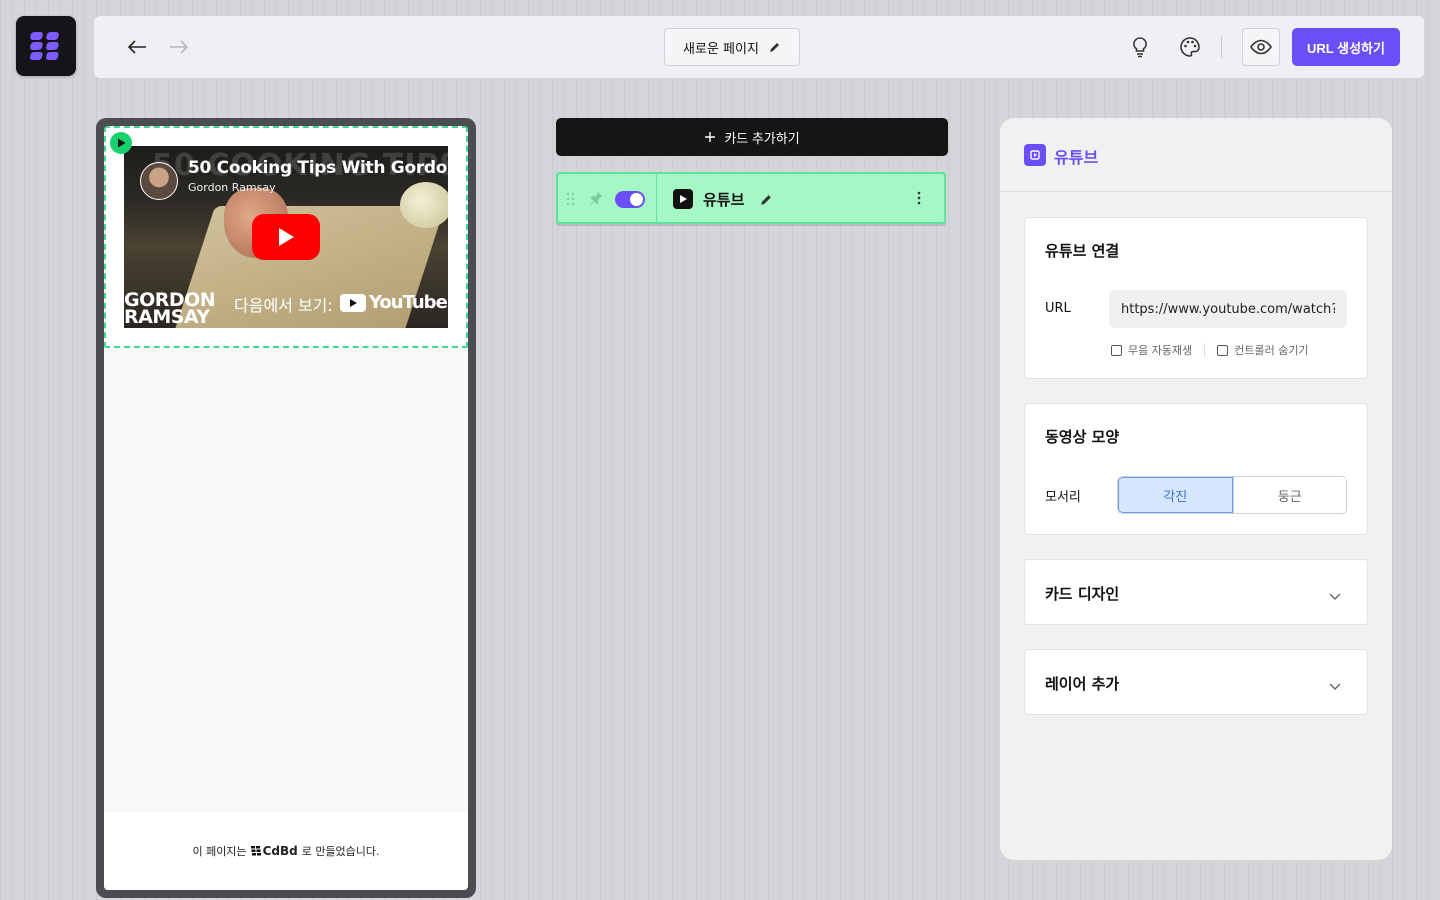 The width and height of the screenshot is (1440, 900). What do you see at coordinates (1082, 251) in the screenshot?
I see `section-title: 유튜브 연결` at bounding box center [1082, 251].